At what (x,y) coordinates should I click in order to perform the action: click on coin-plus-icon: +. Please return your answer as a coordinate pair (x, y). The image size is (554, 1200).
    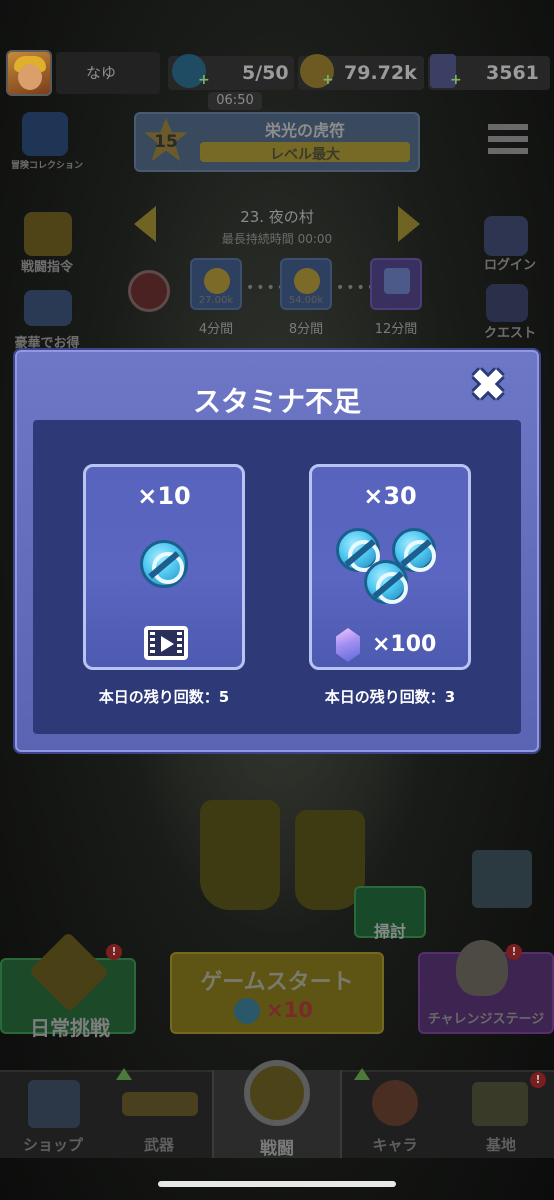
    Looking at the image, I should click on (328, 80).